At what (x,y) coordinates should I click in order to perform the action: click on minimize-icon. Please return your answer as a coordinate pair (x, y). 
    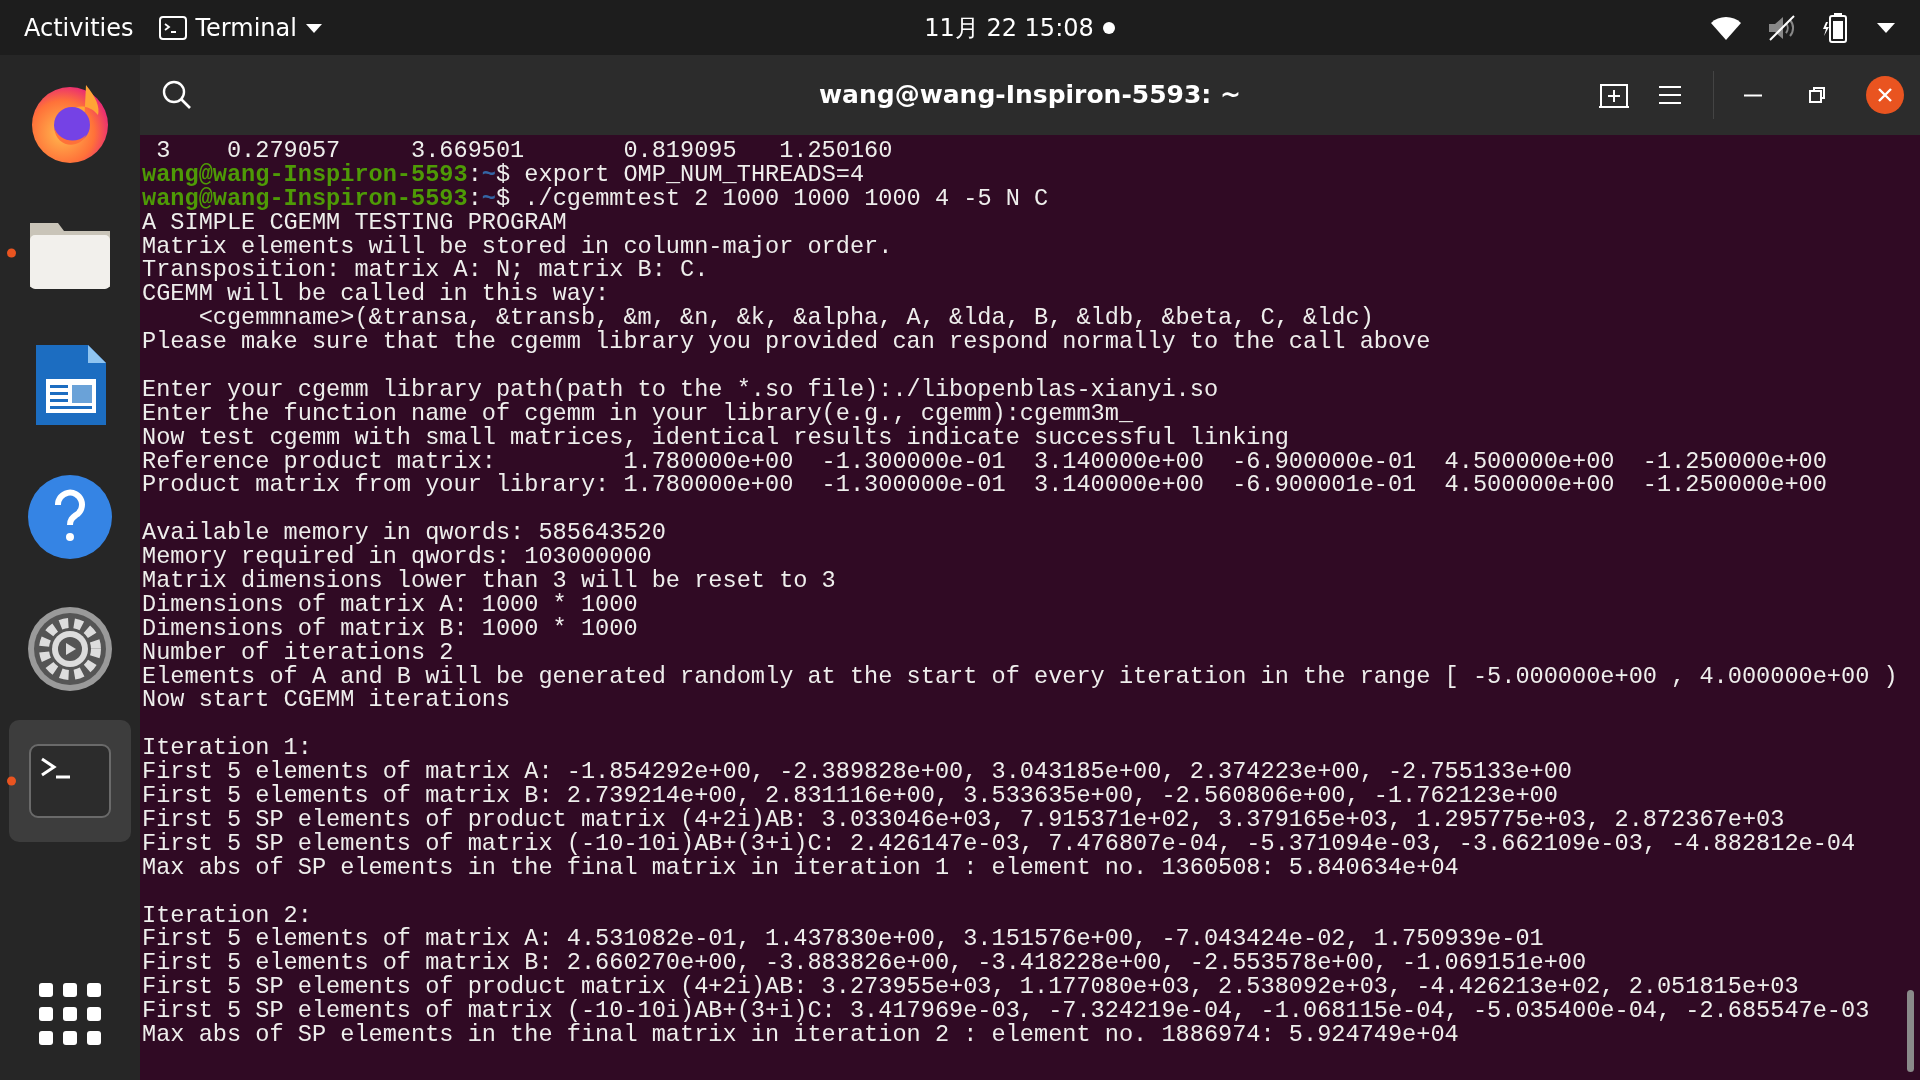
    Looking at the image, I should click on (1753, 95).